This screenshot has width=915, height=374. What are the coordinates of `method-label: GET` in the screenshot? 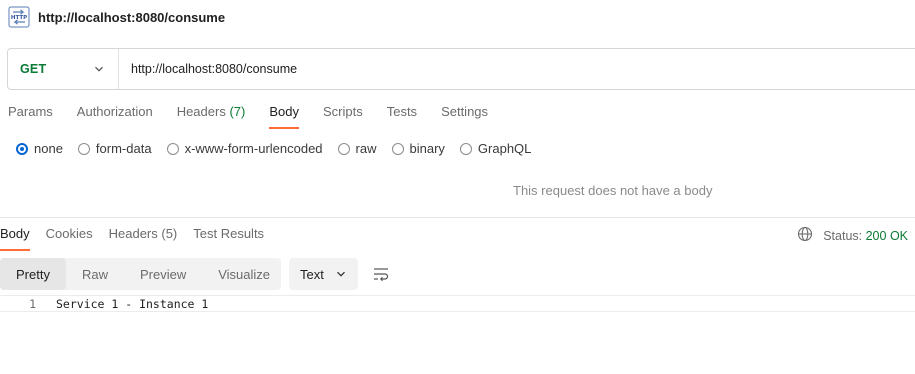 It's located at (33, 69).